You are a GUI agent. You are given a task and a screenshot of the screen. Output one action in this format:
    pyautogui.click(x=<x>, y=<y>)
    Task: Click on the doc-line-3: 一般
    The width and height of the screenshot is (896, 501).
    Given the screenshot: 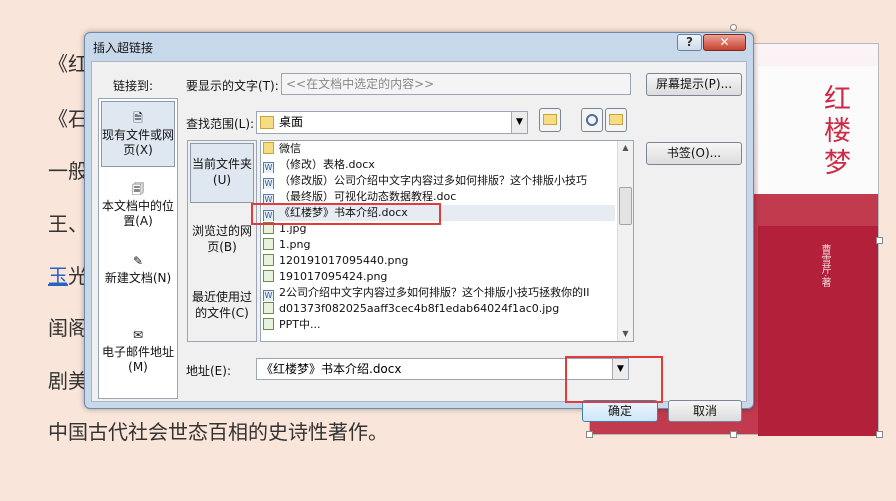 What is the action you would take?
    pyautogui.click(x=68, y=171)
    